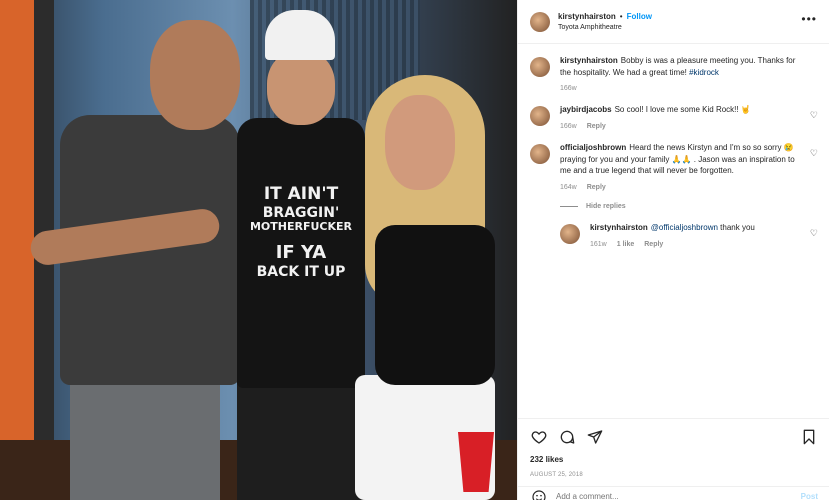  What do you see at coordinates (704, 72) in the screenshot?
I see `hashtag-link: #kidrock` at bounding box center [704, 72].